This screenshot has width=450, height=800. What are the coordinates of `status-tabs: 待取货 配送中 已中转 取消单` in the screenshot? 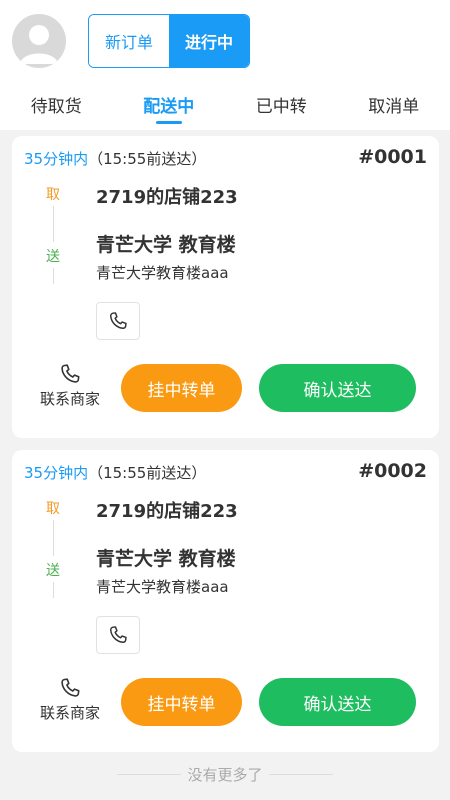 It's located at (225, 107).